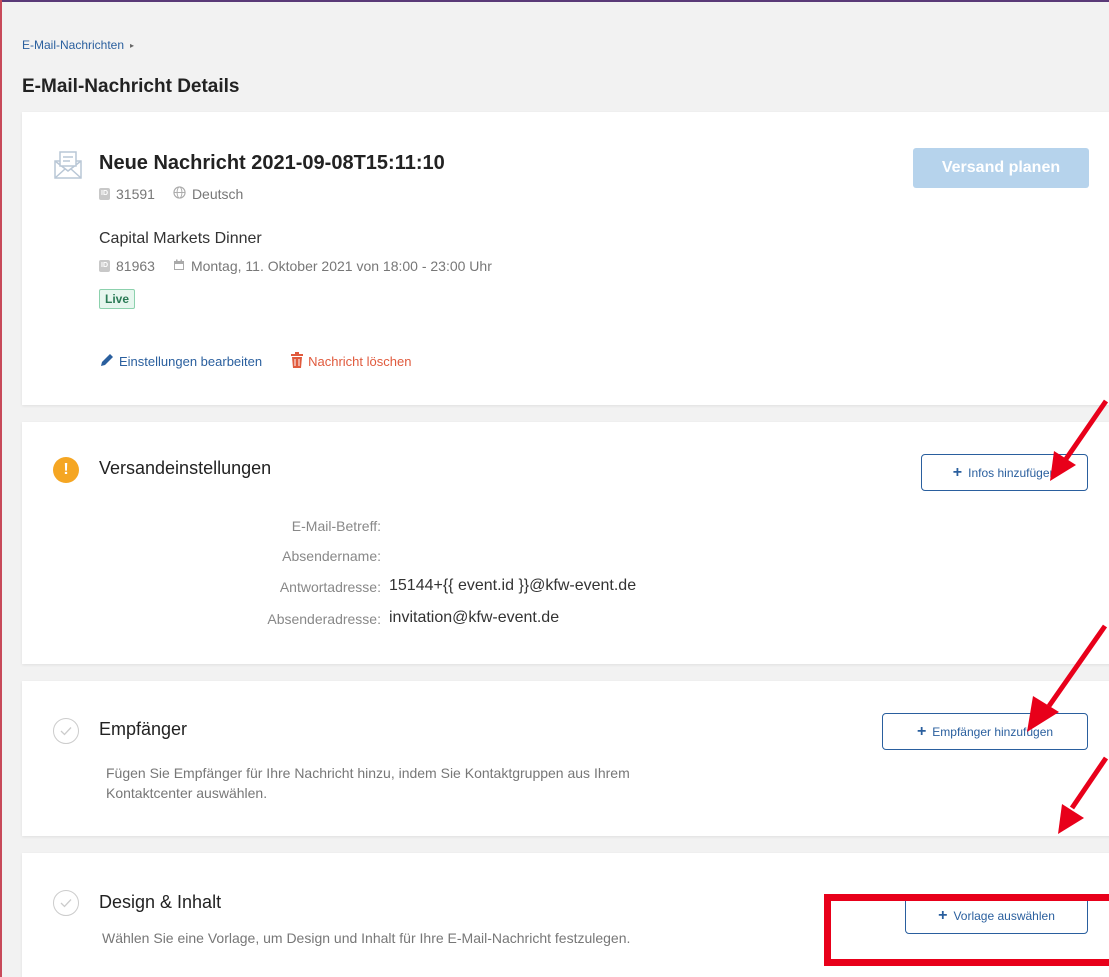 The width and height of the screenshot is (1109, 977). I want to click on field-label: E-Mail-Betreff:, so click(336, 526).